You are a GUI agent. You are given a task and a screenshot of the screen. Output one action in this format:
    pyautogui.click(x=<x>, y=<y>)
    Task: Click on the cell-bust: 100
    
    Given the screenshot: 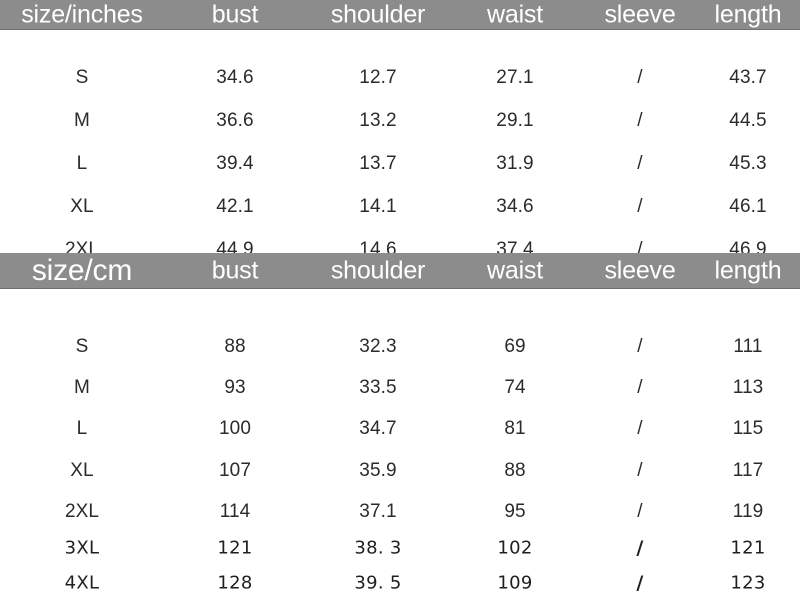 What is the action you would take?
    pyautogui.click(x=235, y=428)
    